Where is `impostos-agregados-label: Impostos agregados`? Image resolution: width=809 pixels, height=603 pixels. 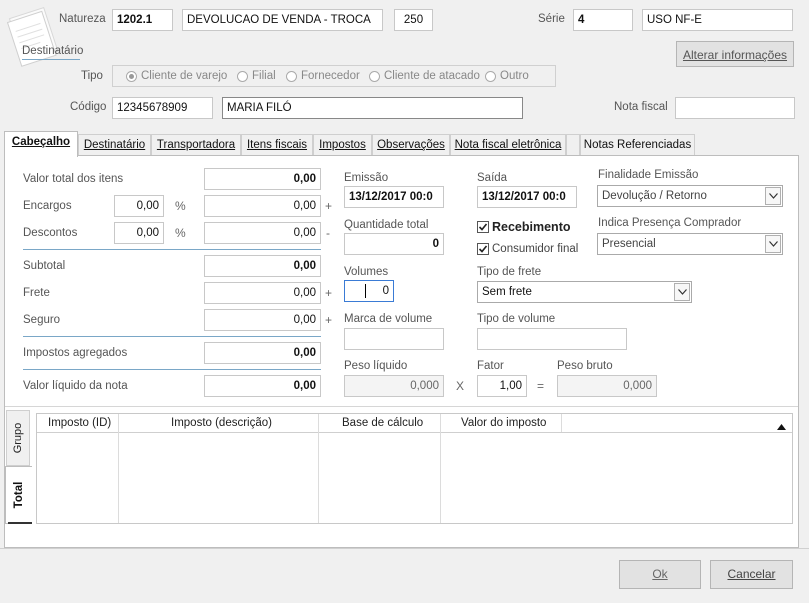 impostos-agregados-label: Impostos agregados is located at coordinates (75, 353).